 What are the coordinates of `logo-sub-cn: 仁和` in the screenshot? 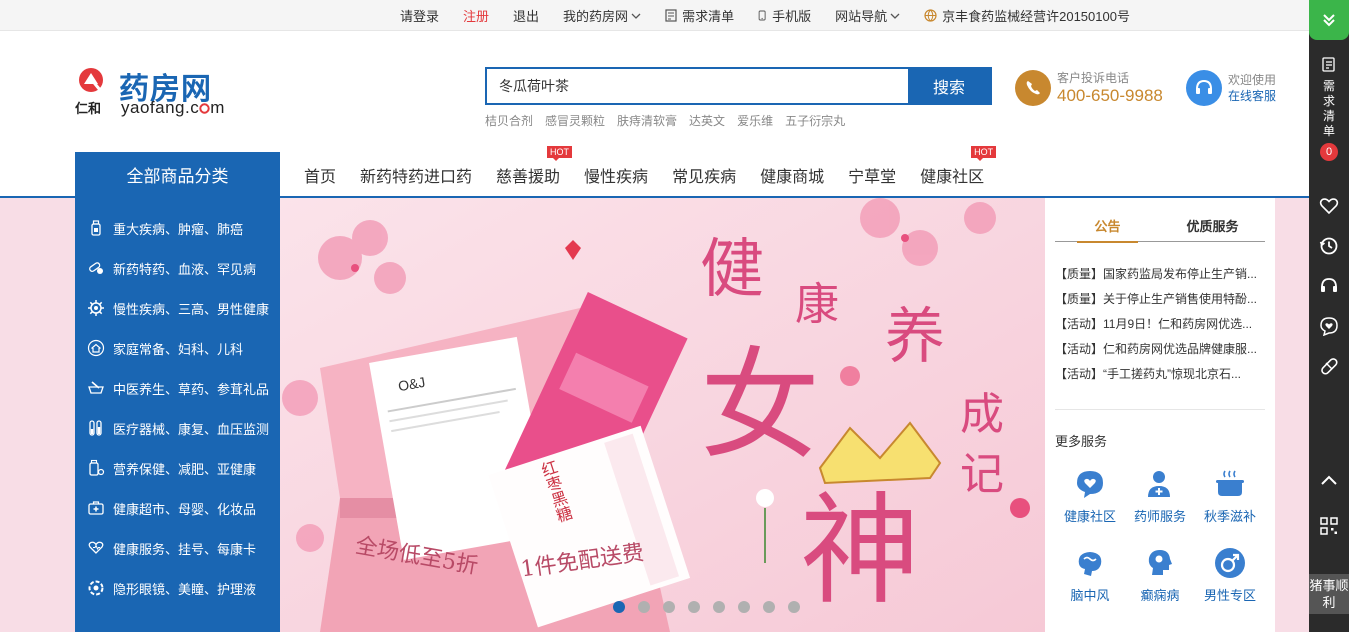 It's located at (88, 109).